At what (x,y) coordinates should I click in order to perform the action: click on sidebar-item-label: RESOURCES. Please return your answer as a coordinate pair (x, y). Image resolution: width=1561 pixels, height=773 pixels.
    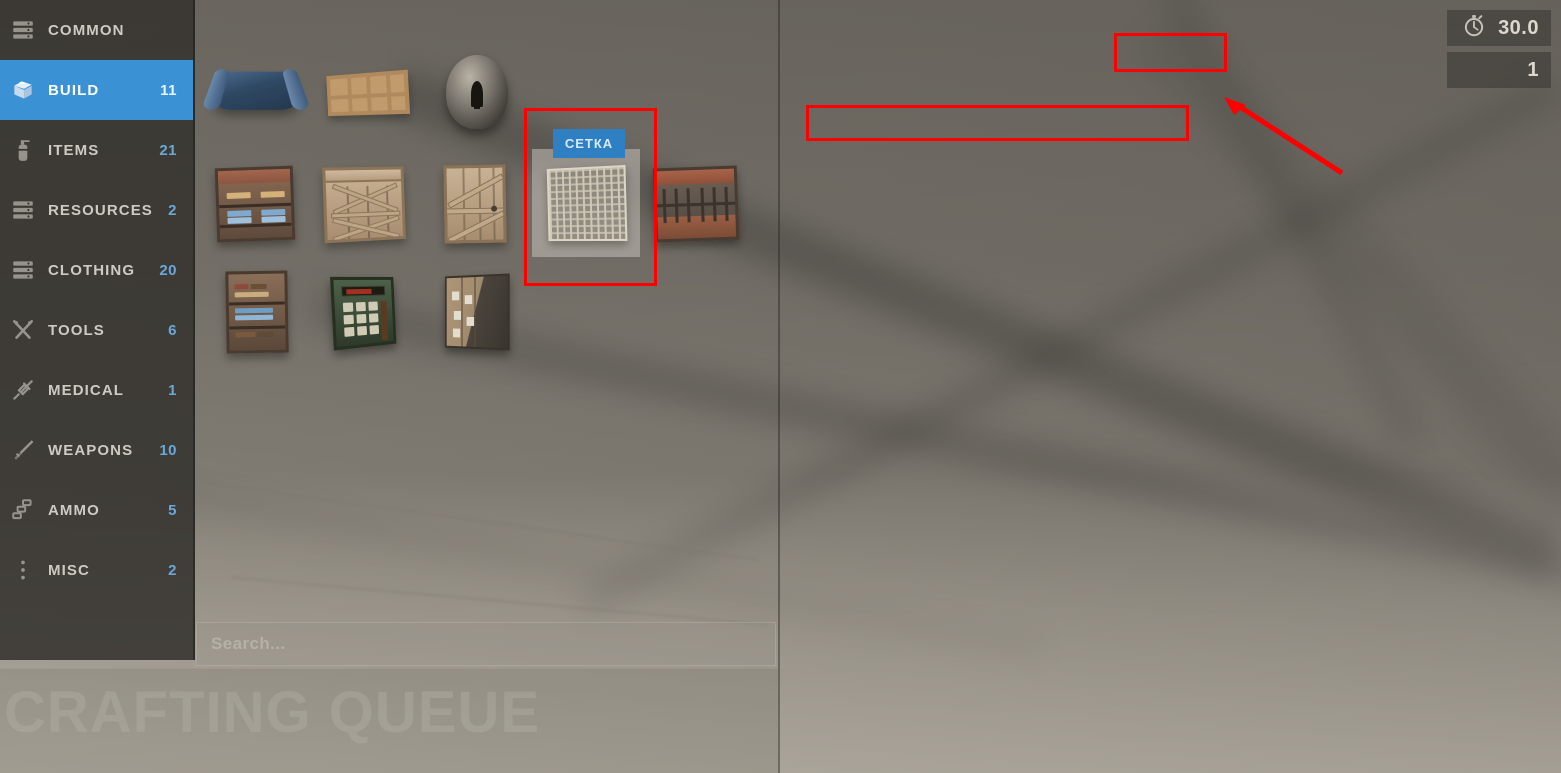
    Looking at the image, I should click on (100, 210).